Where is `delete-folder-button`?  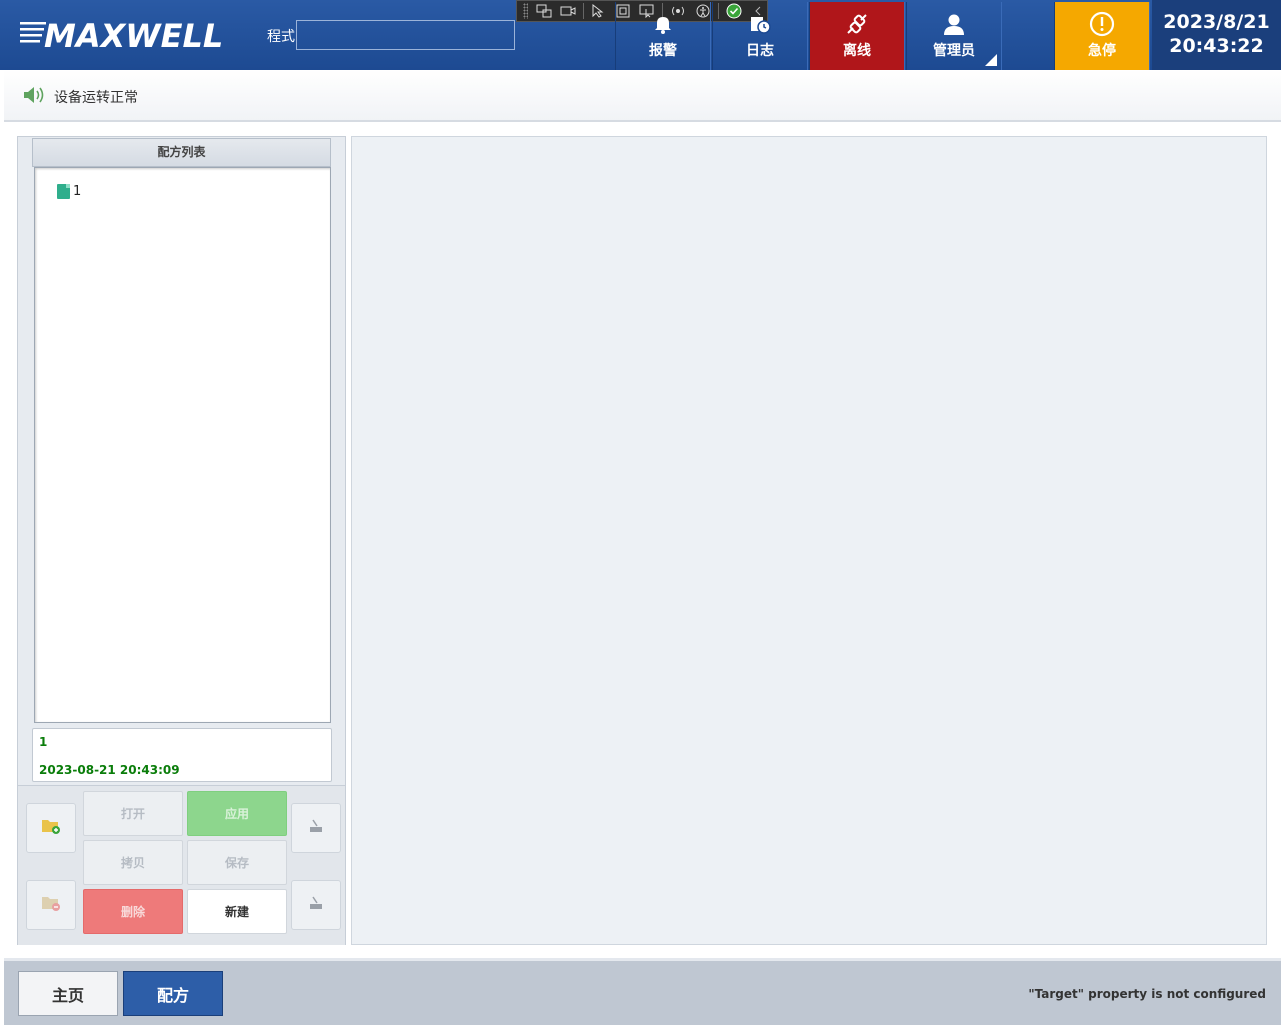 delete-folder-button is located at coordinates (51, 905).